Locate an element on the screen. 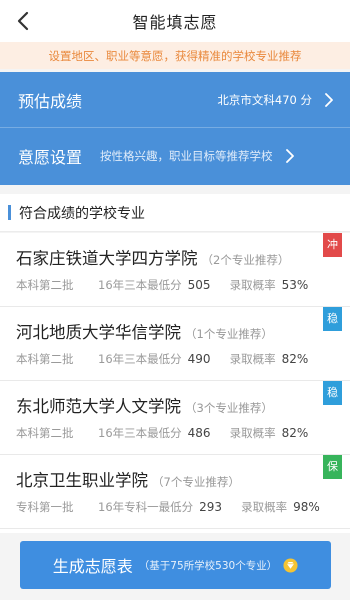  tip-banner: 设置地区、职业等意愿，获得精准的学校专业推荐 is located at coordinates (175, 55).